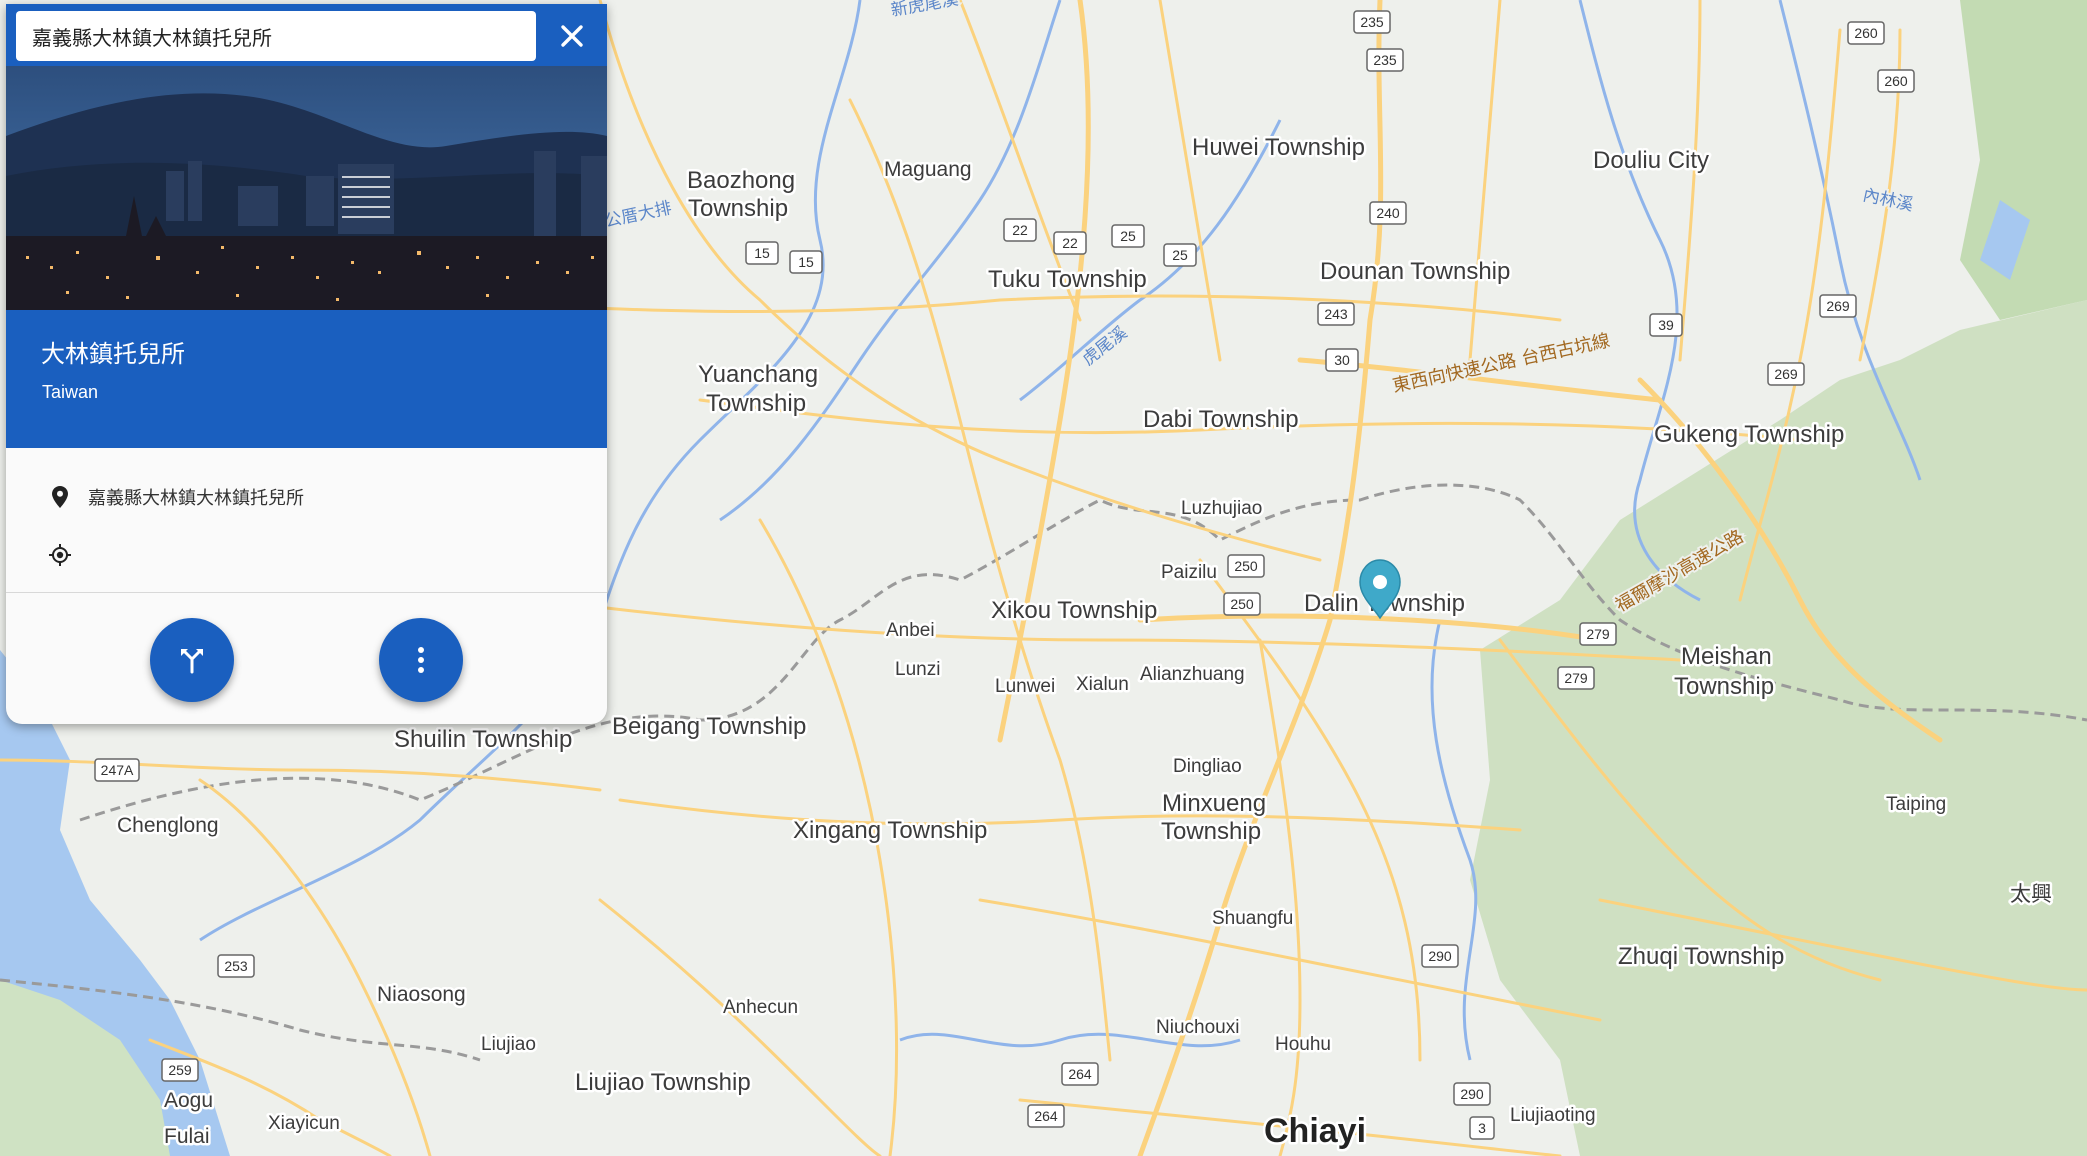 This screenshot has height=1156, width=2087. What do you see at coordinates (1666, 325) in the screenshot?
I see `shield-label: 39` at bounding box center [1666, 325].